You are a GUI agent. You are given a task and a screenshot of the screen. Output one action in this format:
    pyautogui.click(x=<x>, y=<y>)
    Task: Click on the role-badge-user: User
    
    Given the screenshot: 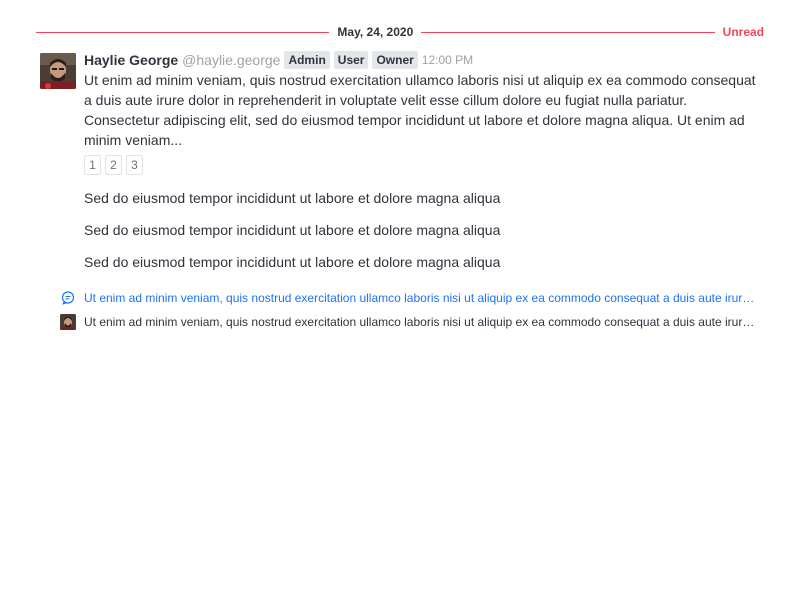 What is the action you would take?
    pyautogui.click(x=351, y=60)
    